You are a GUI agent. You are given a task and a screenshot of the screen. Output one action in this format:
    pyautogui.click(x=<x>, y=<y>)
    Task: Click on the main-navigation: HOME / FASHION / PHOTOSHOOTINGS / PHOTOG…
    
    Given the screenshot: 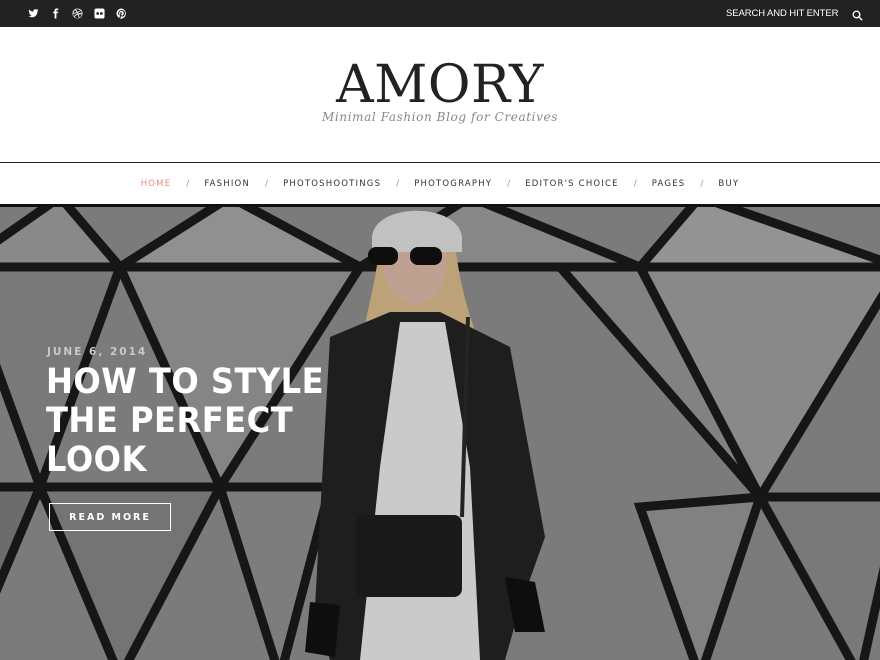 What is the action you would take?
    pyautogui.click(x=440, y=184)
    